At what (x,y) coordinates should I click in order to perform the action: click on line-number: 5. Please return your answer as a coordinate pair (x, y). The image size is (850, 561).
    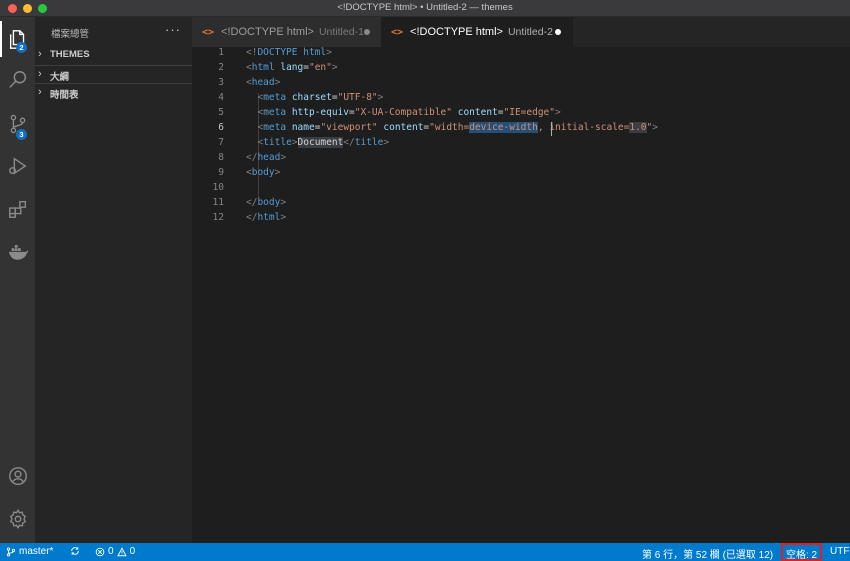
    Looking at the image, I should click on (221, 112).